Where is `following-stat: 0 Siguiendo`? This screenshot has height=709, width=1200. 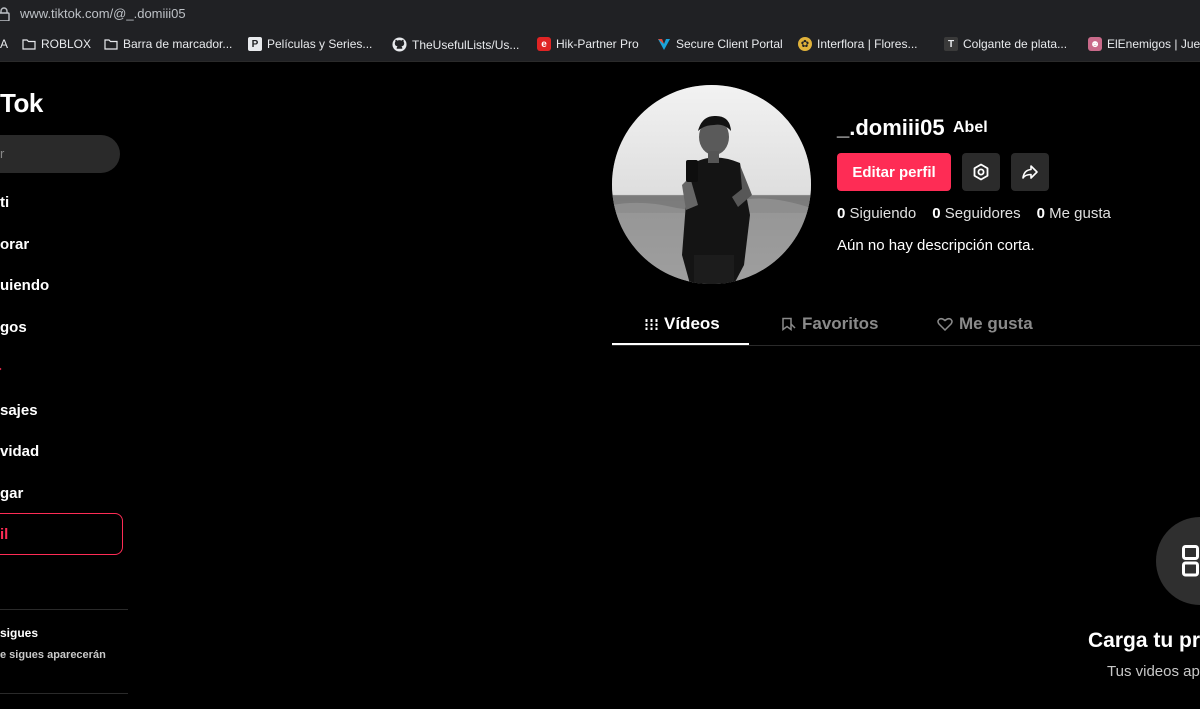
following-stat: 0 Siguiendo is located at coordinates (876, 213).